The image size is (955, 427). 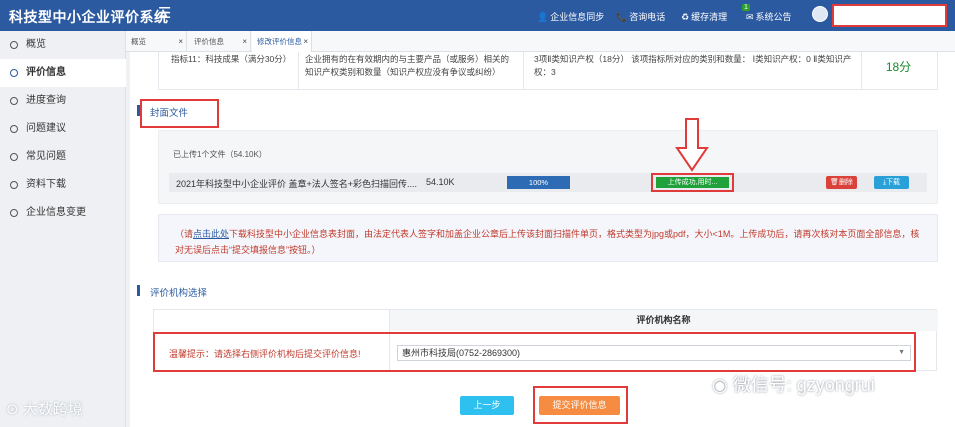 What do you see at coordinates (36, 44) in the screenshot?
I see `sidebar-item-label: 概览` at bounding box center [36, 44].